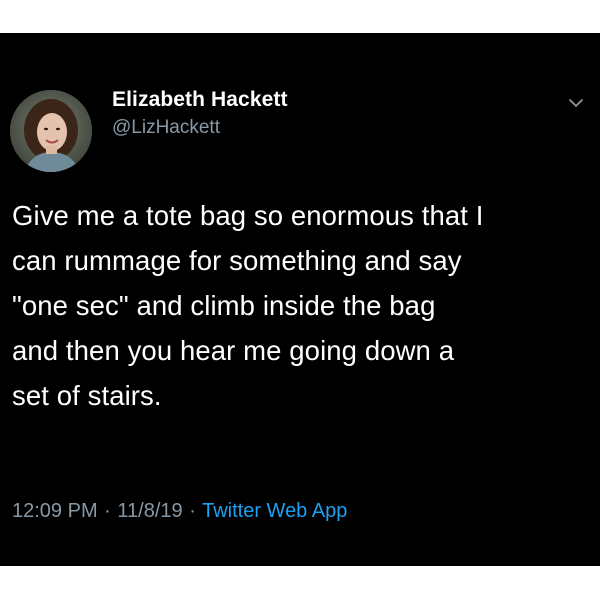 This screenshot has height=600, width=600. What do you see at coordinates (200, 114) in the screenshot?
I see `author-block: Elizabeth Hackett @LizHackett` at bounding box center [200, 114].